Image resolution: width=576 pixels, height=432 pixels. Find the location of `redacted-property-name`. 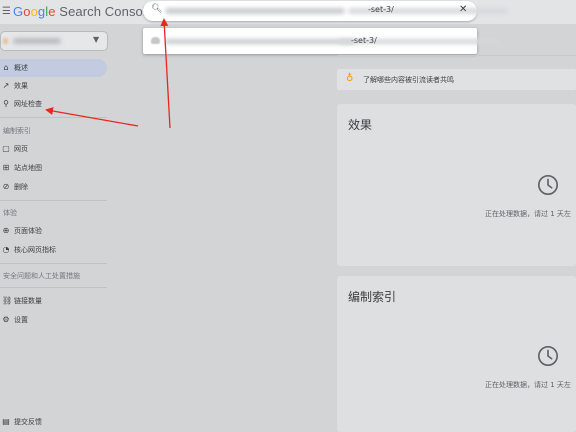

redacted-property-name is located at coordinates (37, 41).